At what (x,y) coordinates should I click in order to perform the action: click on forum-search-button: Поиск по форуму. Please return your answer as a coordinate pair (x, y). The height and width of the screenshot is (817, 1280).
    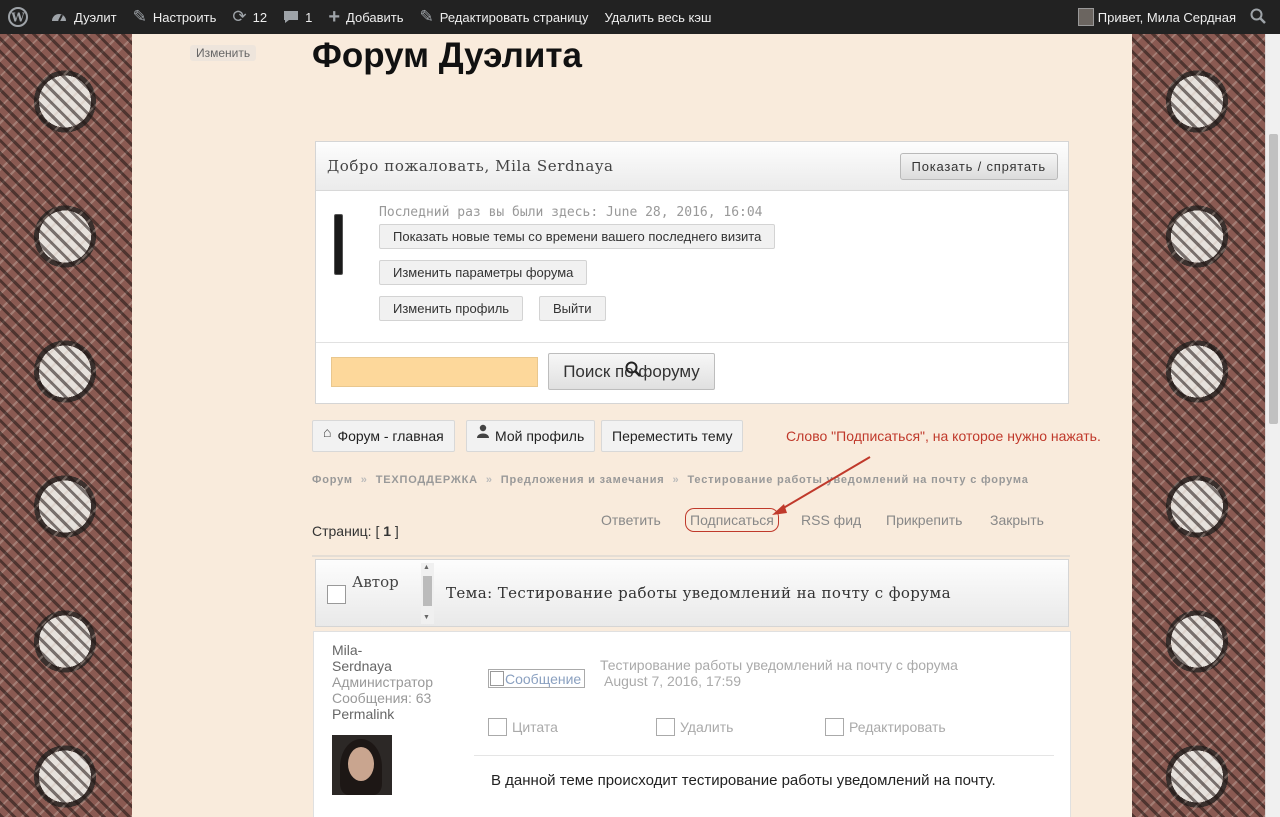
    Looking at the image, I should click on (631, 371).